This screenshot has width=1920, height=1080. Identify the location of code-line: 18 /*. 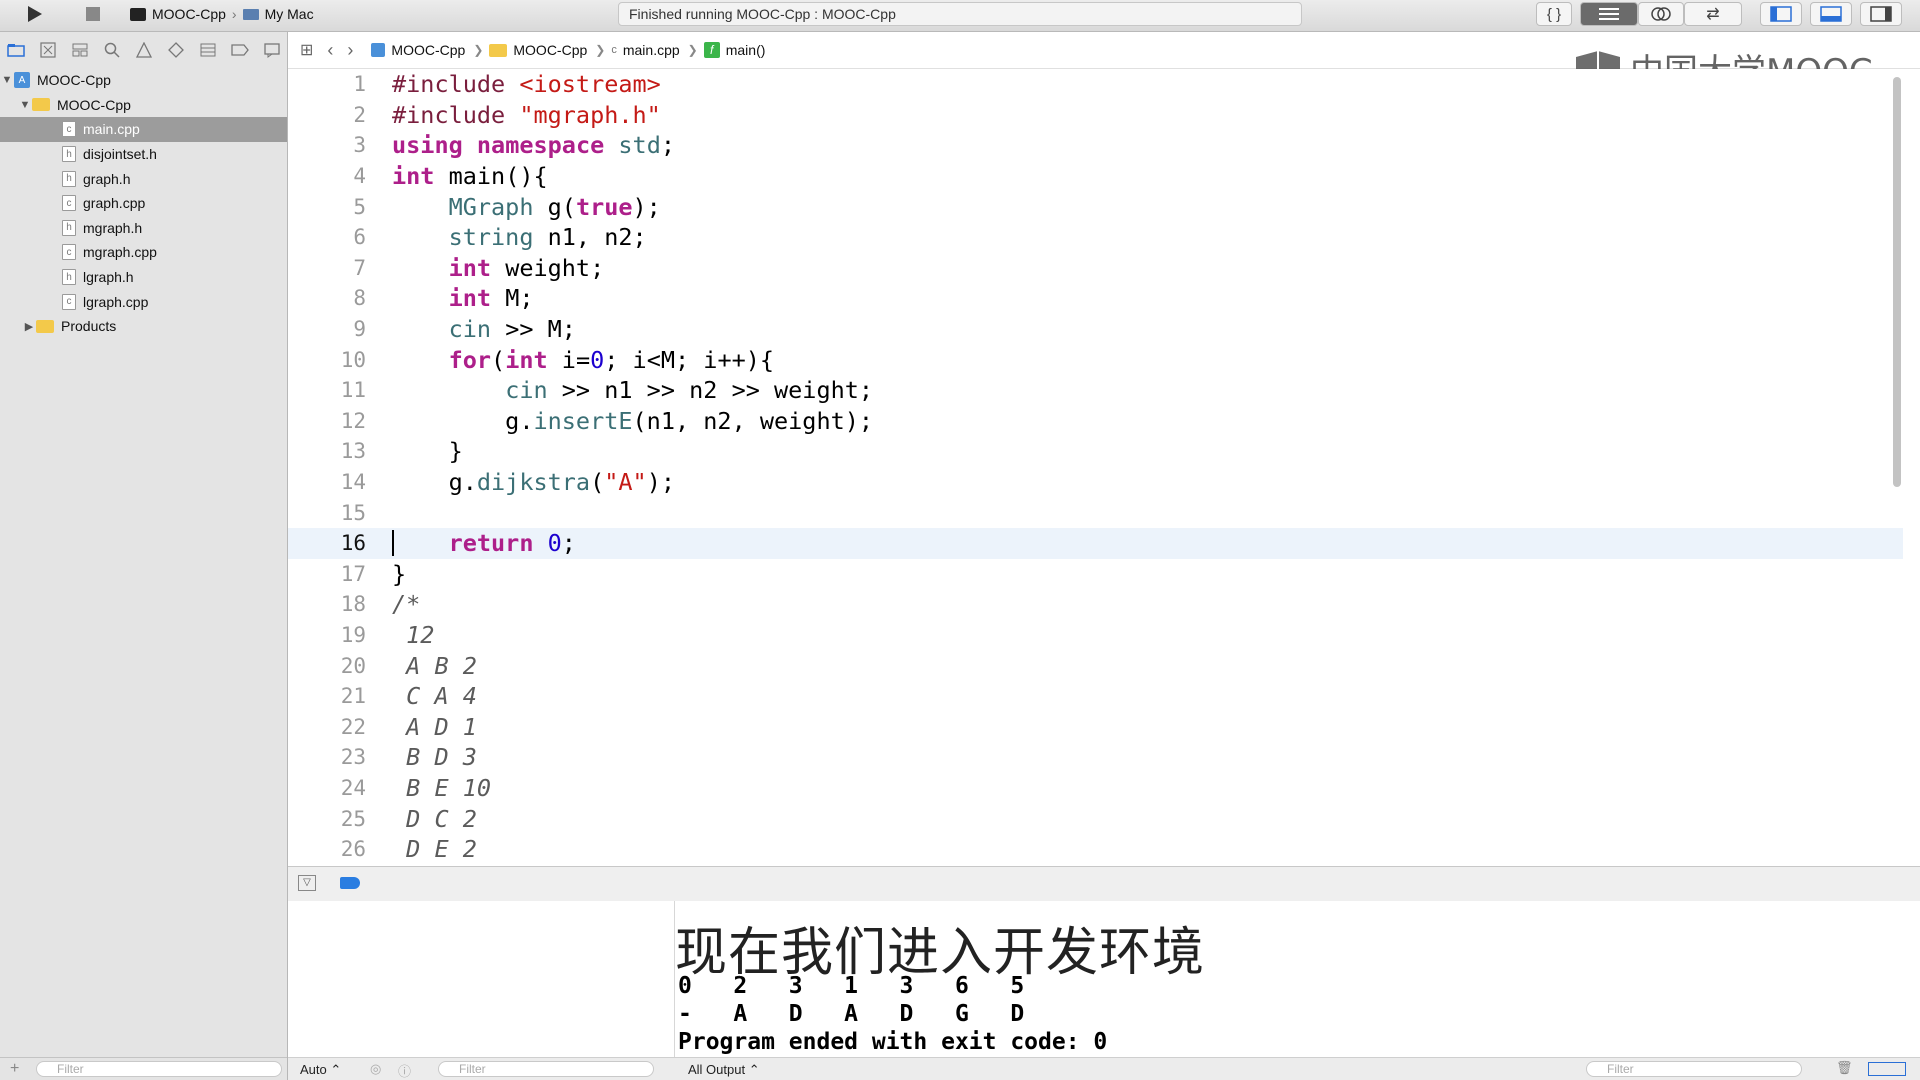
(1095, 604).